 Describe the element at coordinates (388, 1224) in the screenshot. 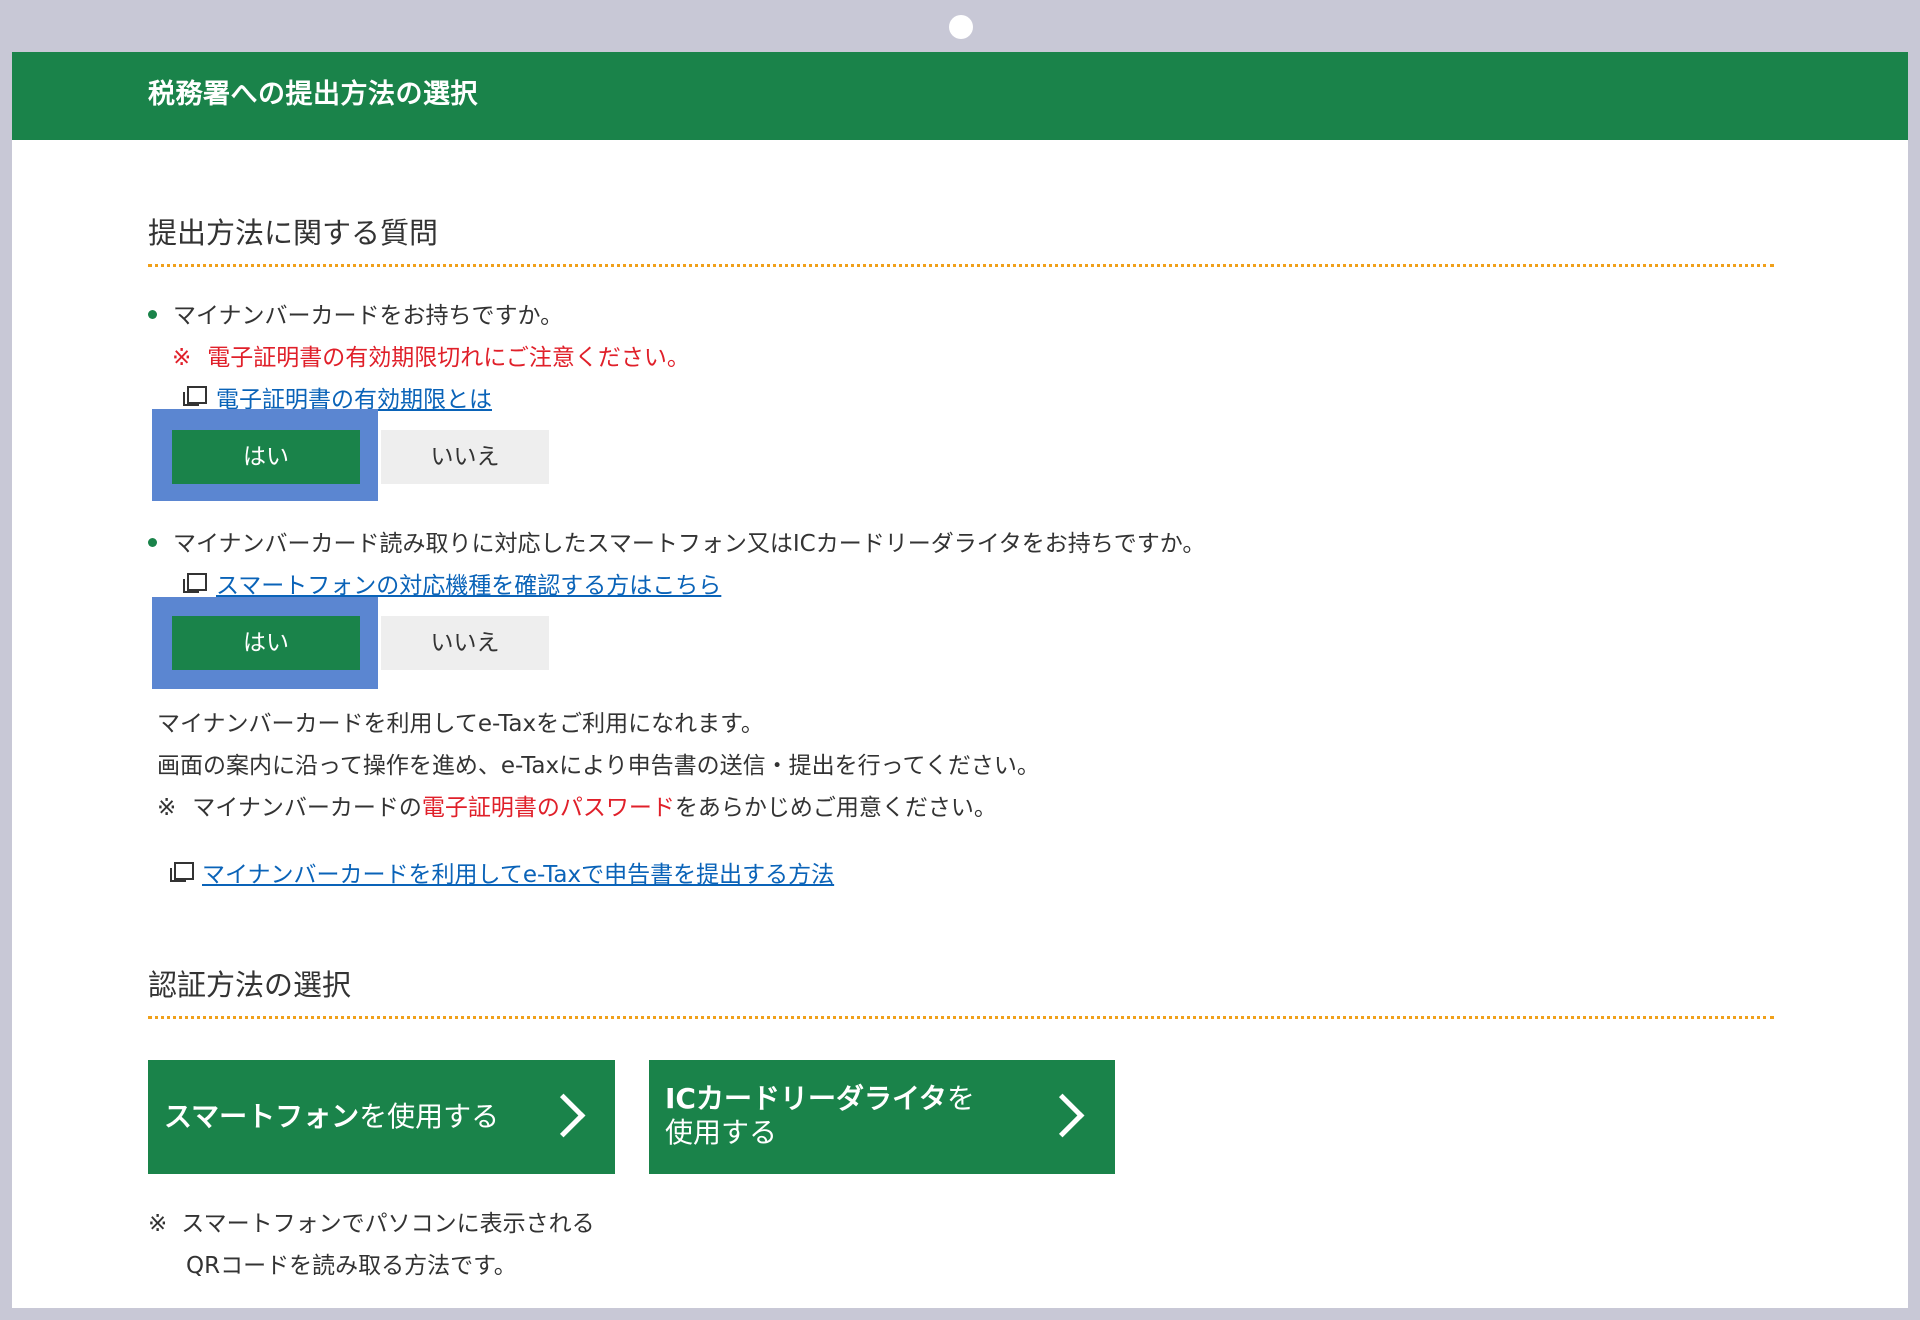

I see `note-text: スマートフォンでパソコンに表示される` at that location.